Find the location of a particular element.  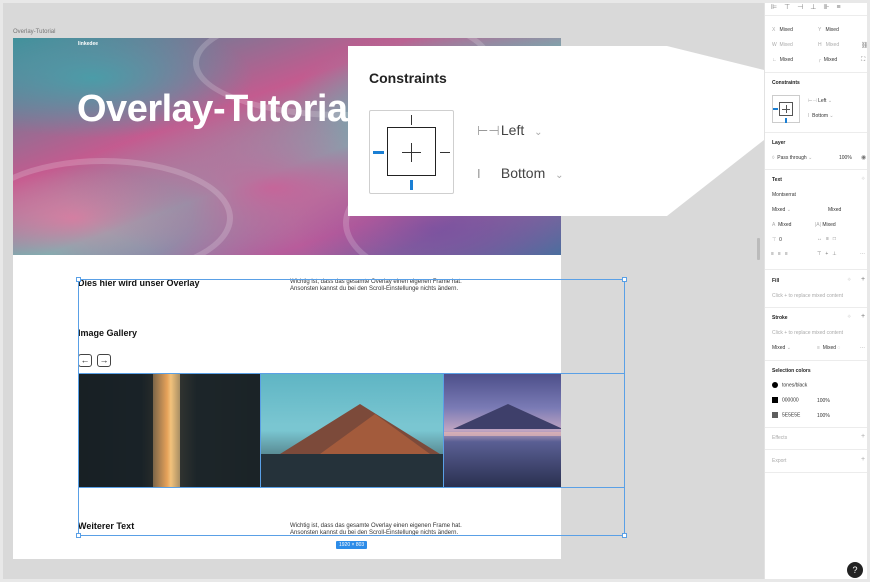

constraint-center-v is located at coordinates (411, 152).